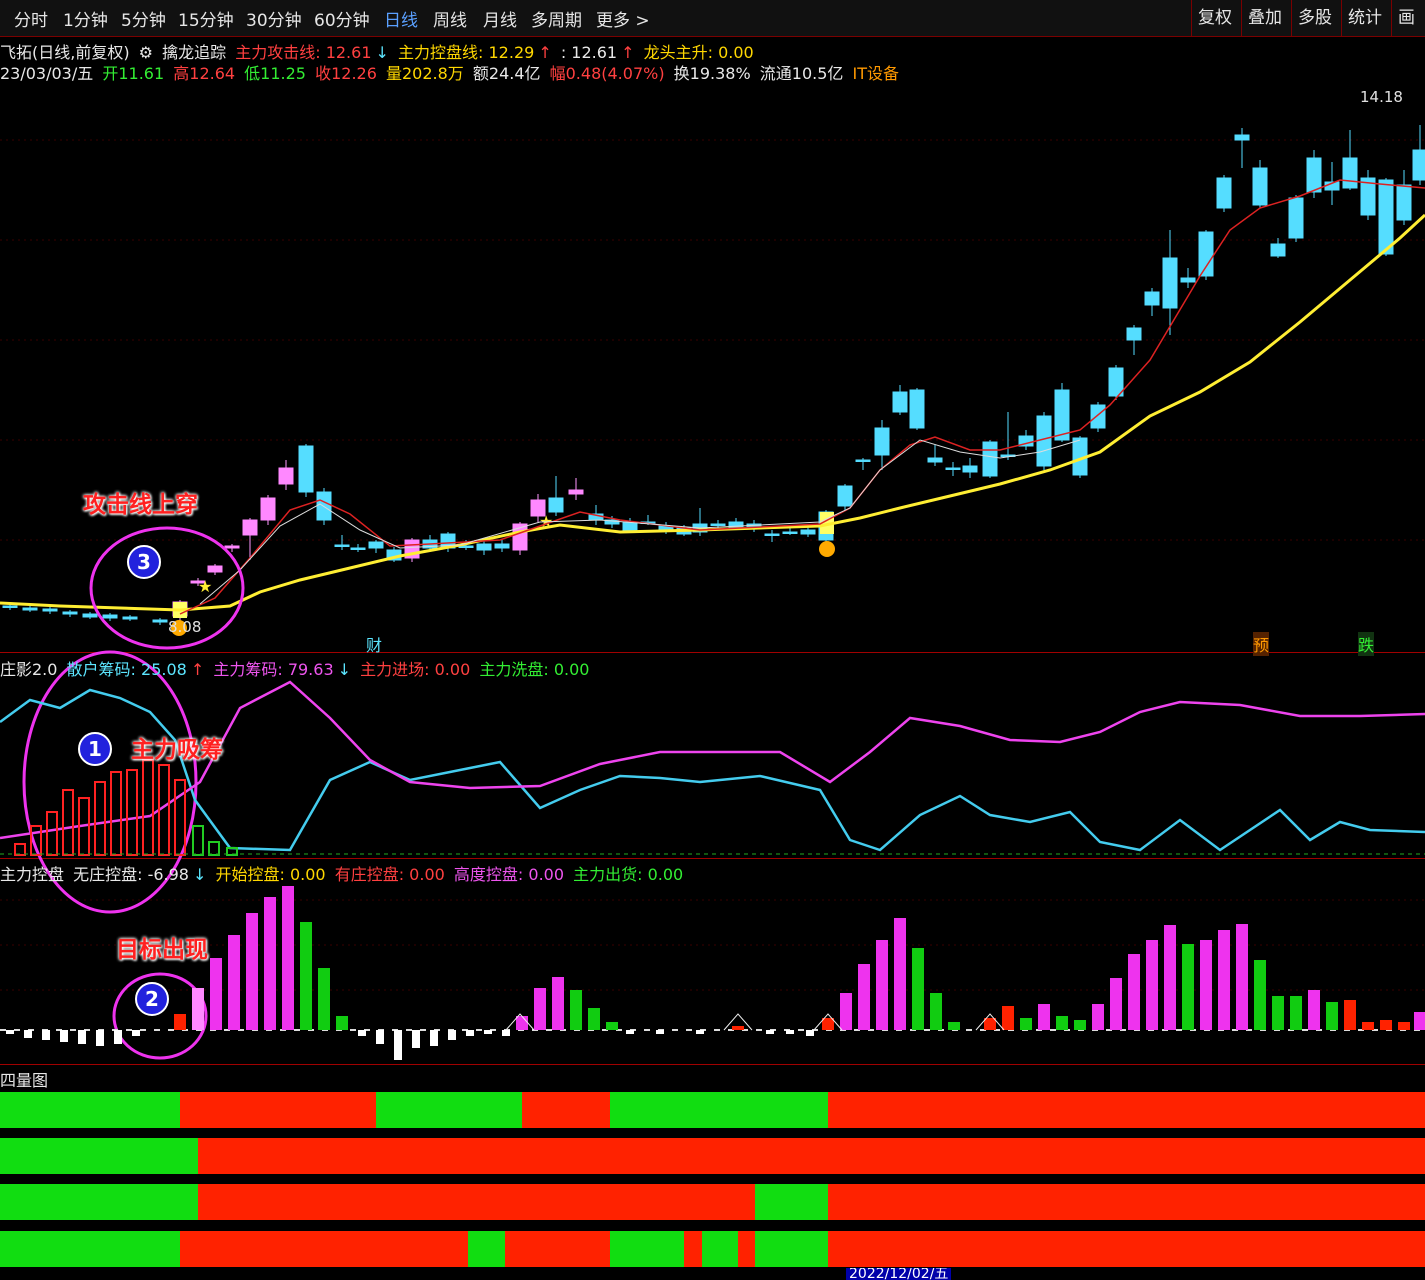 This screenshot has height=1280, width=1425. What do you see at coordinates (899, 1274) in the screenshot?
I see `date-cursor-label: 2022/12/02/五` at bounding box center [899, 1274].